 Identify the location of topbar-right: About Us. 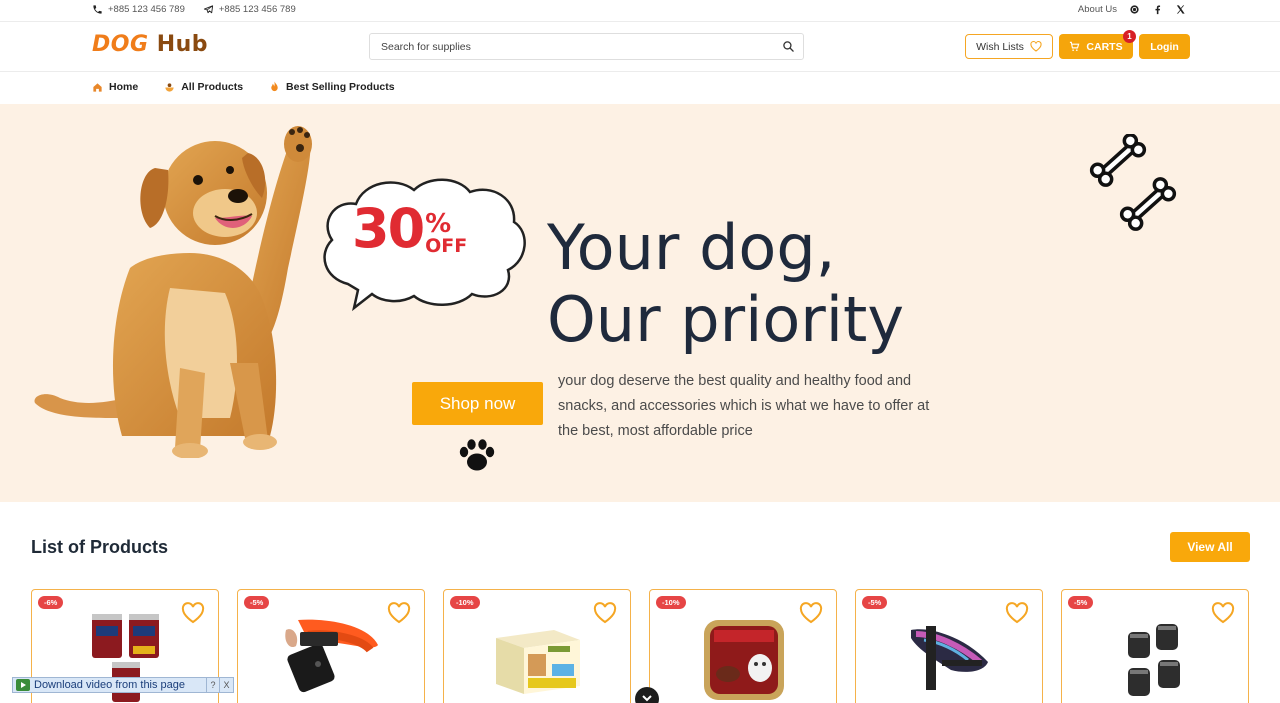
(1132, 9).